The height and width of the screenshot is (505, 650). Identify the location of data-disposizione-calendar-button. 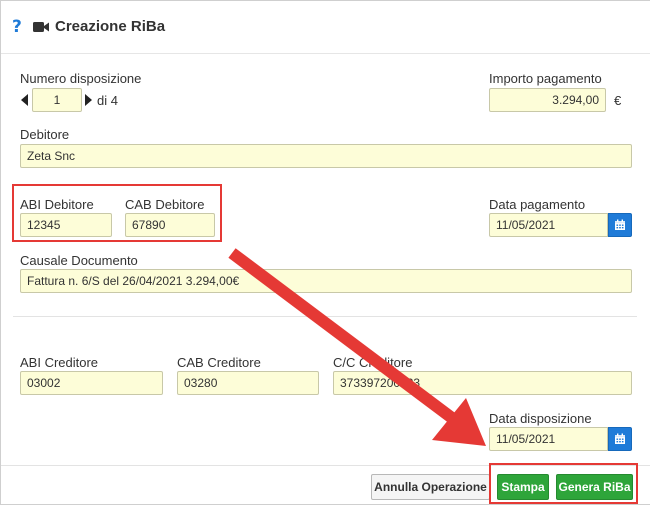
(620, 439).